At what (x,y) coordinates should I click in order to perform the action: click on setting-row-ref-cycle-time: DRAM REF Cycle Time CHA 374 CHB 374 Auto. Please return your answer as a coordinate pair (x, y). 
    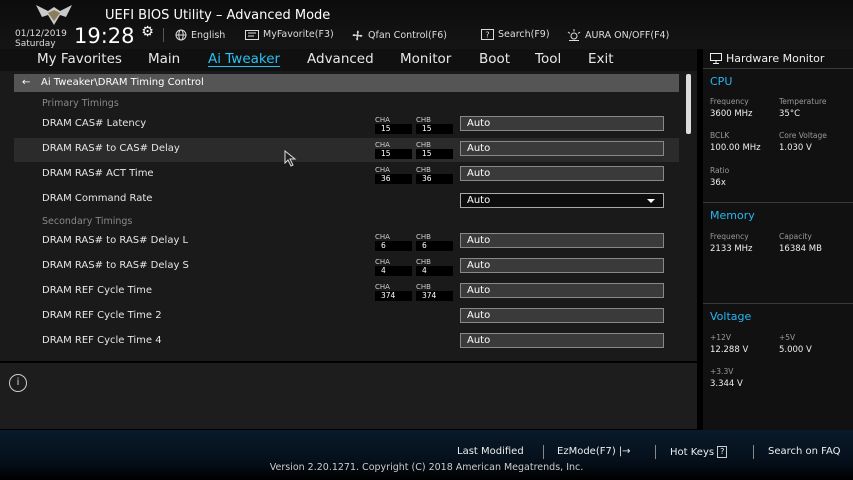
    Looking at the image, I should click on (346, 292).